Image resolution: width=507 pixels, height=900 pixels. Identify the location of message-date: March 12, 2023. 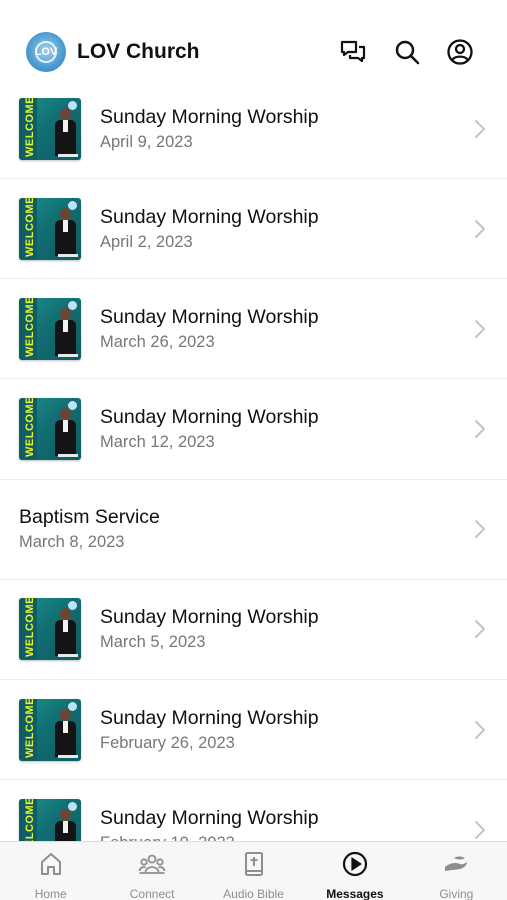
(157, 441).